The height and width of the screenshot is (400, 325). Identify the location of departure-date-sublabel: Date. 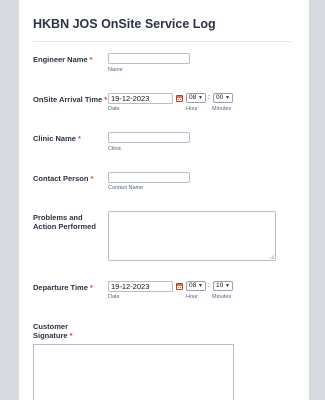
(114, 297).